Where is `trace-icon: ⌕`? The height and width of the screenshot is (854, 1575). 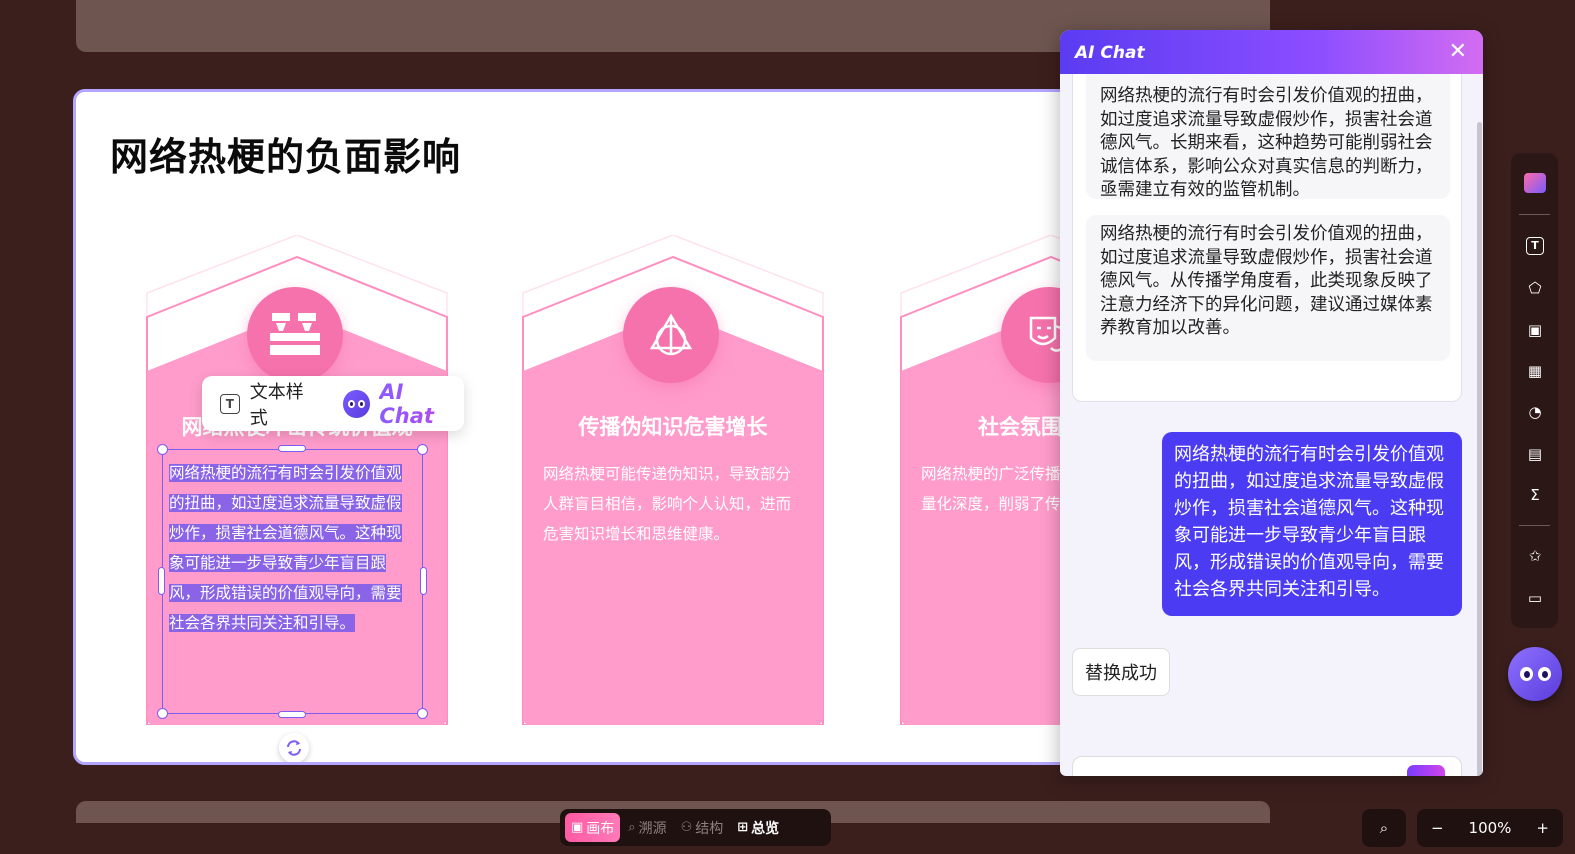
trace-icon: ⌕ is located at coordinates (632, 827).